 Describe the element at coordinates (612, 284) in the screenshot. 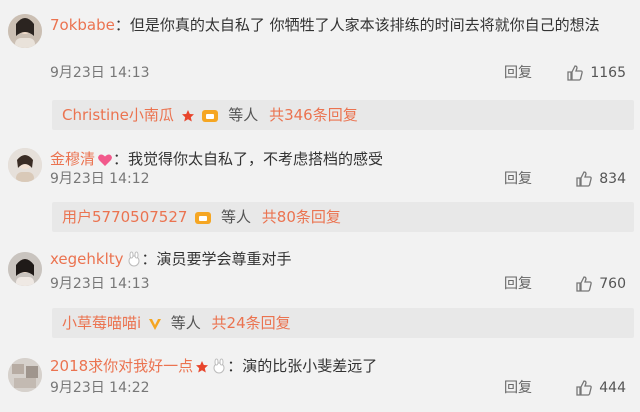

I see `like-count: 760` at that location.